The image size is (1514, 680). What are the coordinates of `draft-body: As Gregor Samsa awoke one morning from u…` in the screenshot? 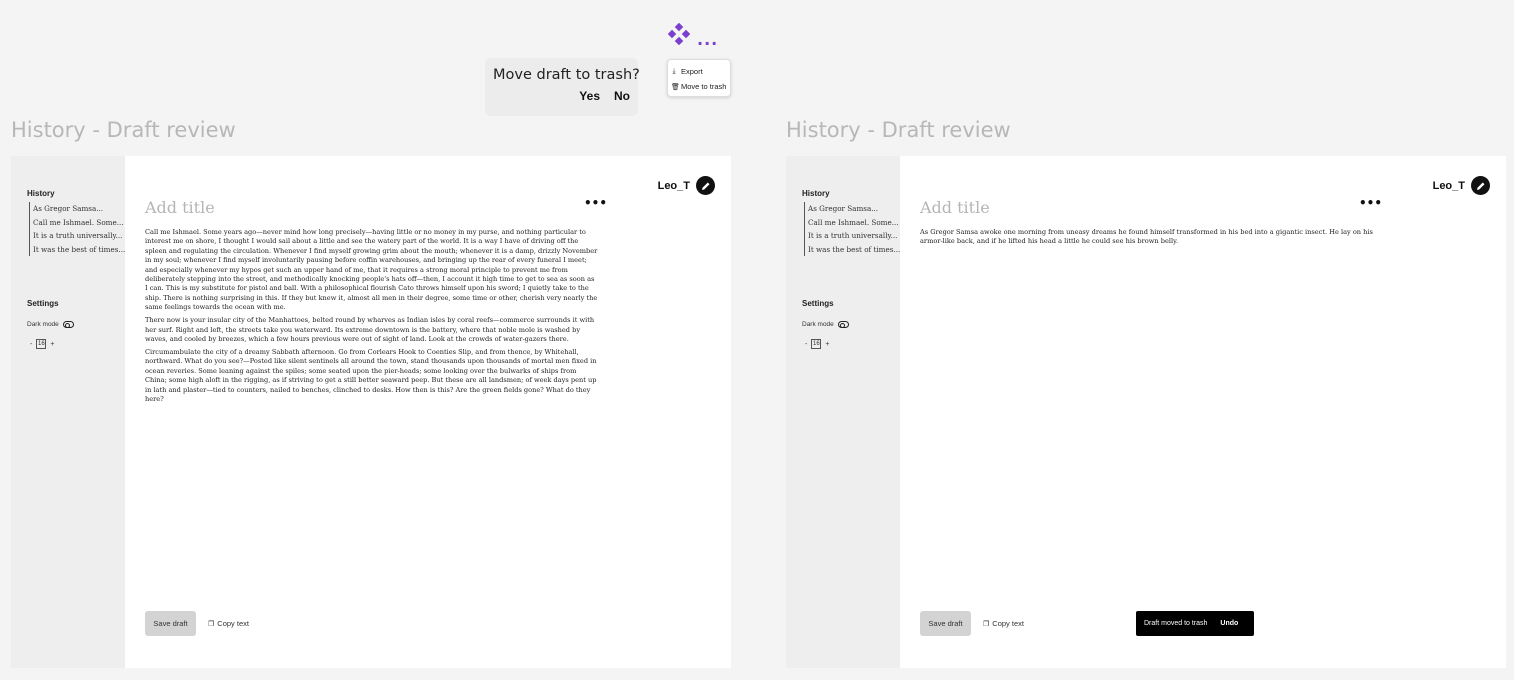 It's located at (1146, 239).